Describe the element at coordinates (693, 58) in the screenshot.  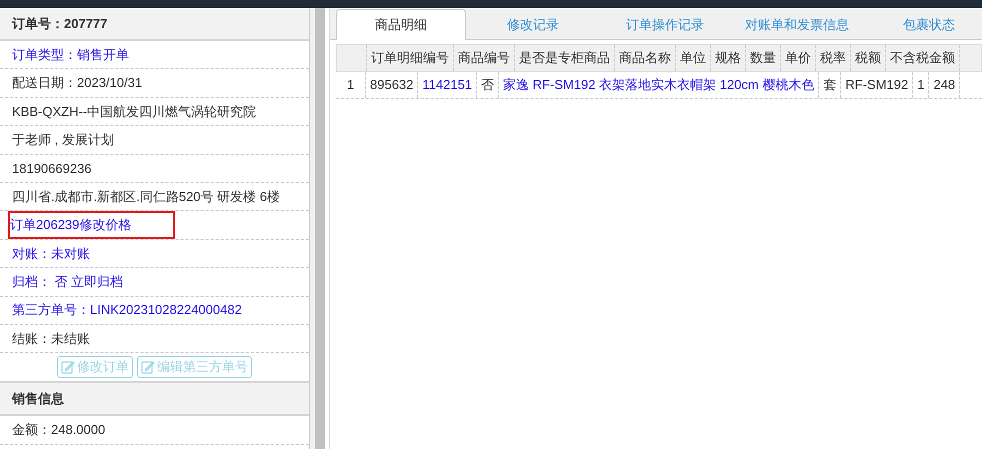
I see `column-header: 单位` at that location.